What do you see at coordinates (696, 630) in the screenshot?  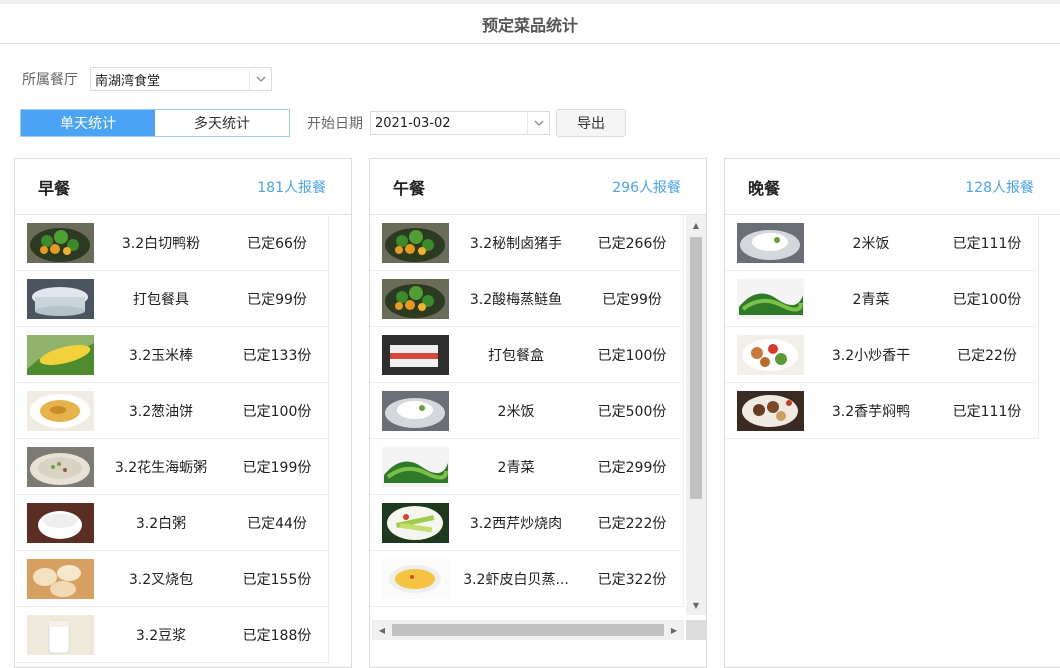 I see `scroll-corner` at bounding box center [696, 630].